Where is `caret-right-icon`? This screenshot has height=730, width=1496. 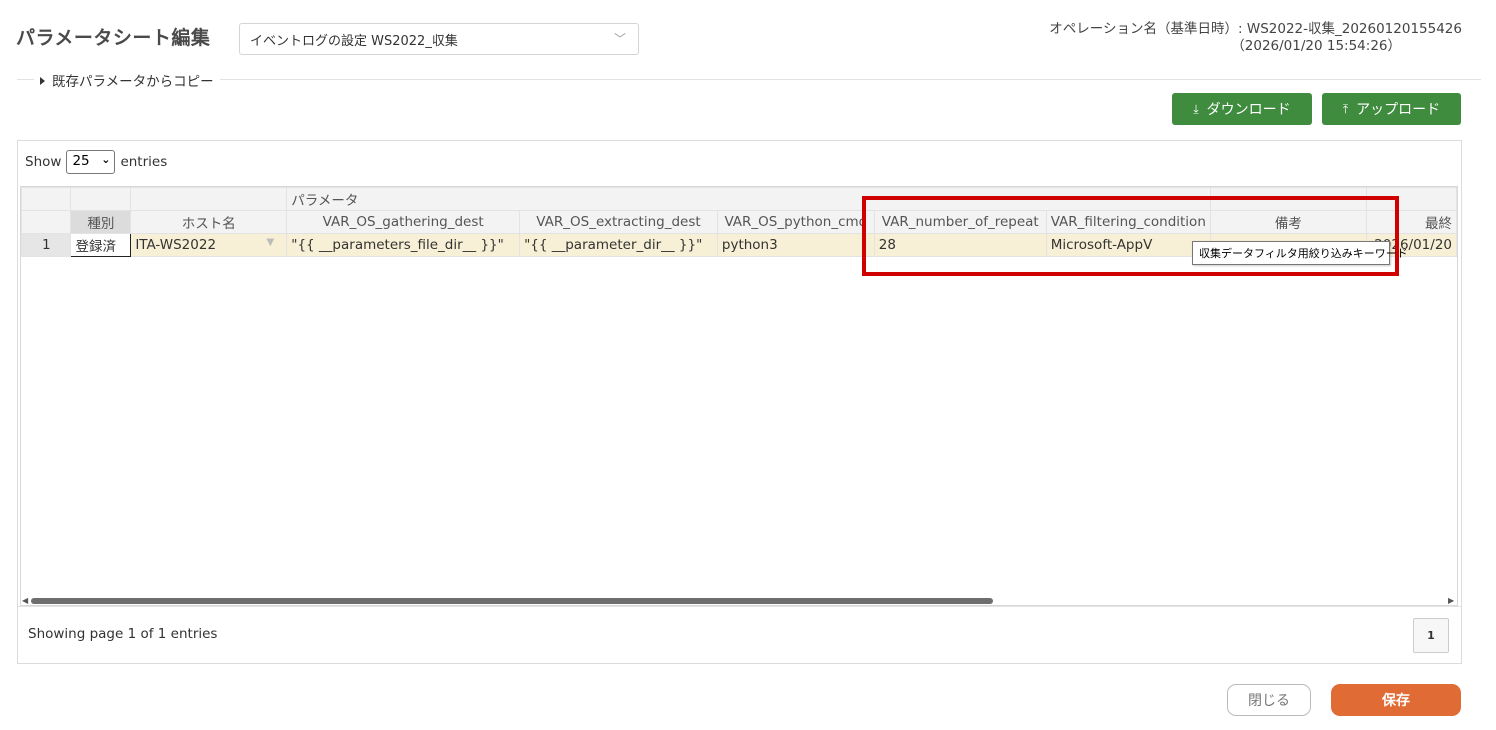 caret-right-icon is located at coordinates (42, 81).